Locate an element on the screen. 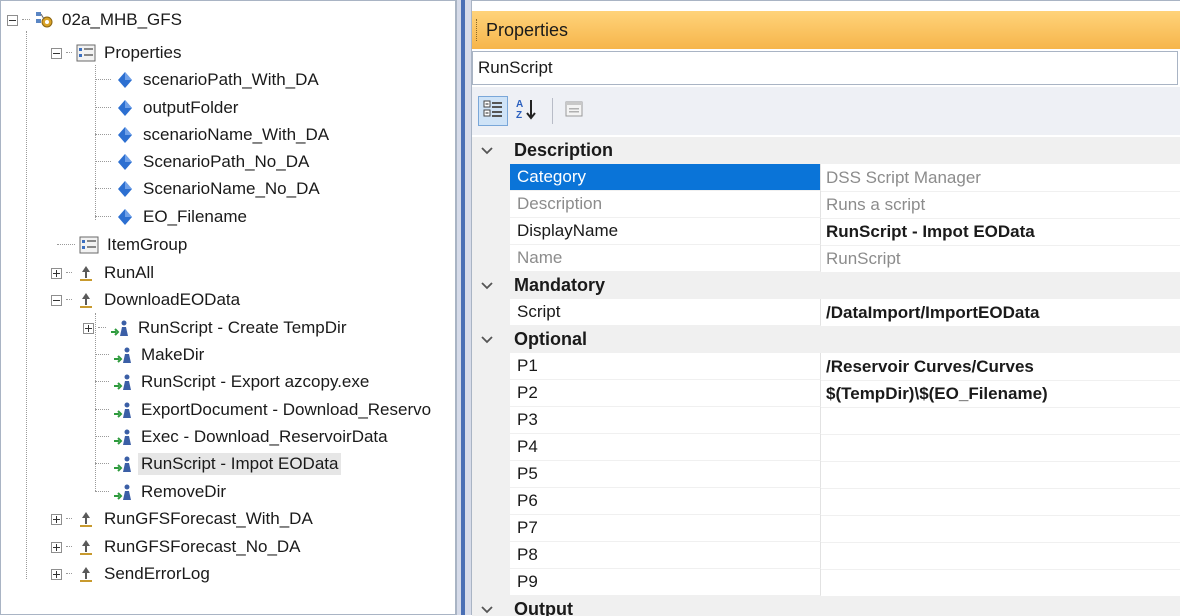 The image size is (1180, 616). property-name: Script is located at coordinates (665, 312).